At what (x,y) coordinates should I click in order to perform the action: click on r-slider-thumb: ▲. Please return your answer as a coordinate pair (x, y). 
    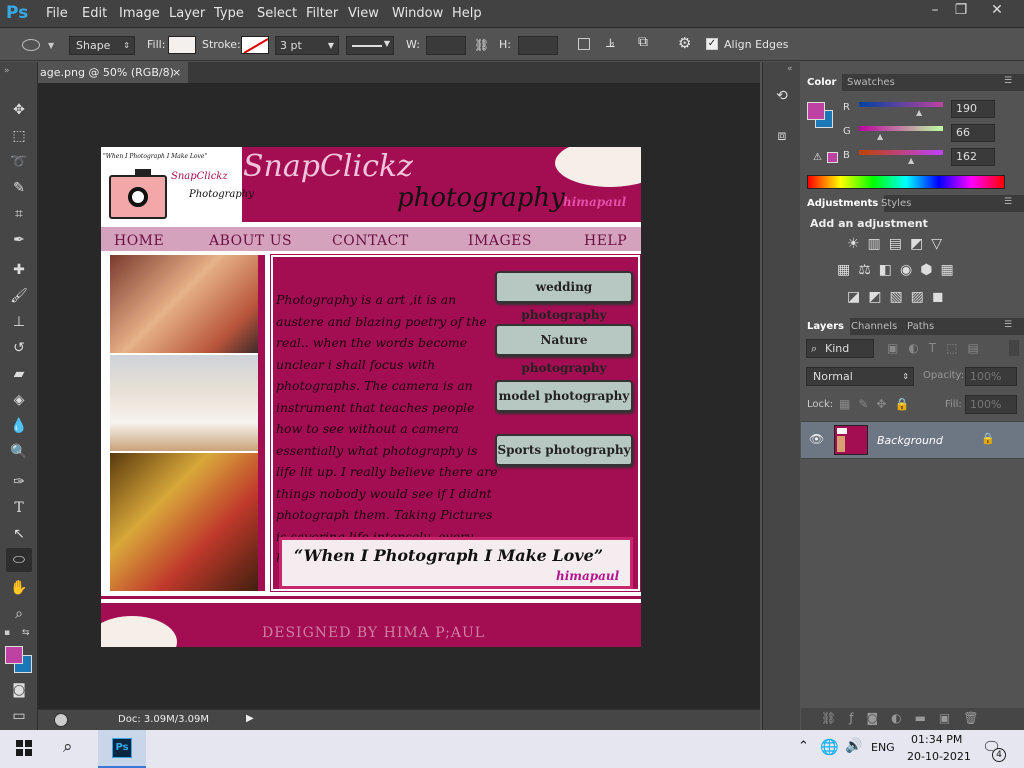
    Looking at the image, I should click on (919, 112).